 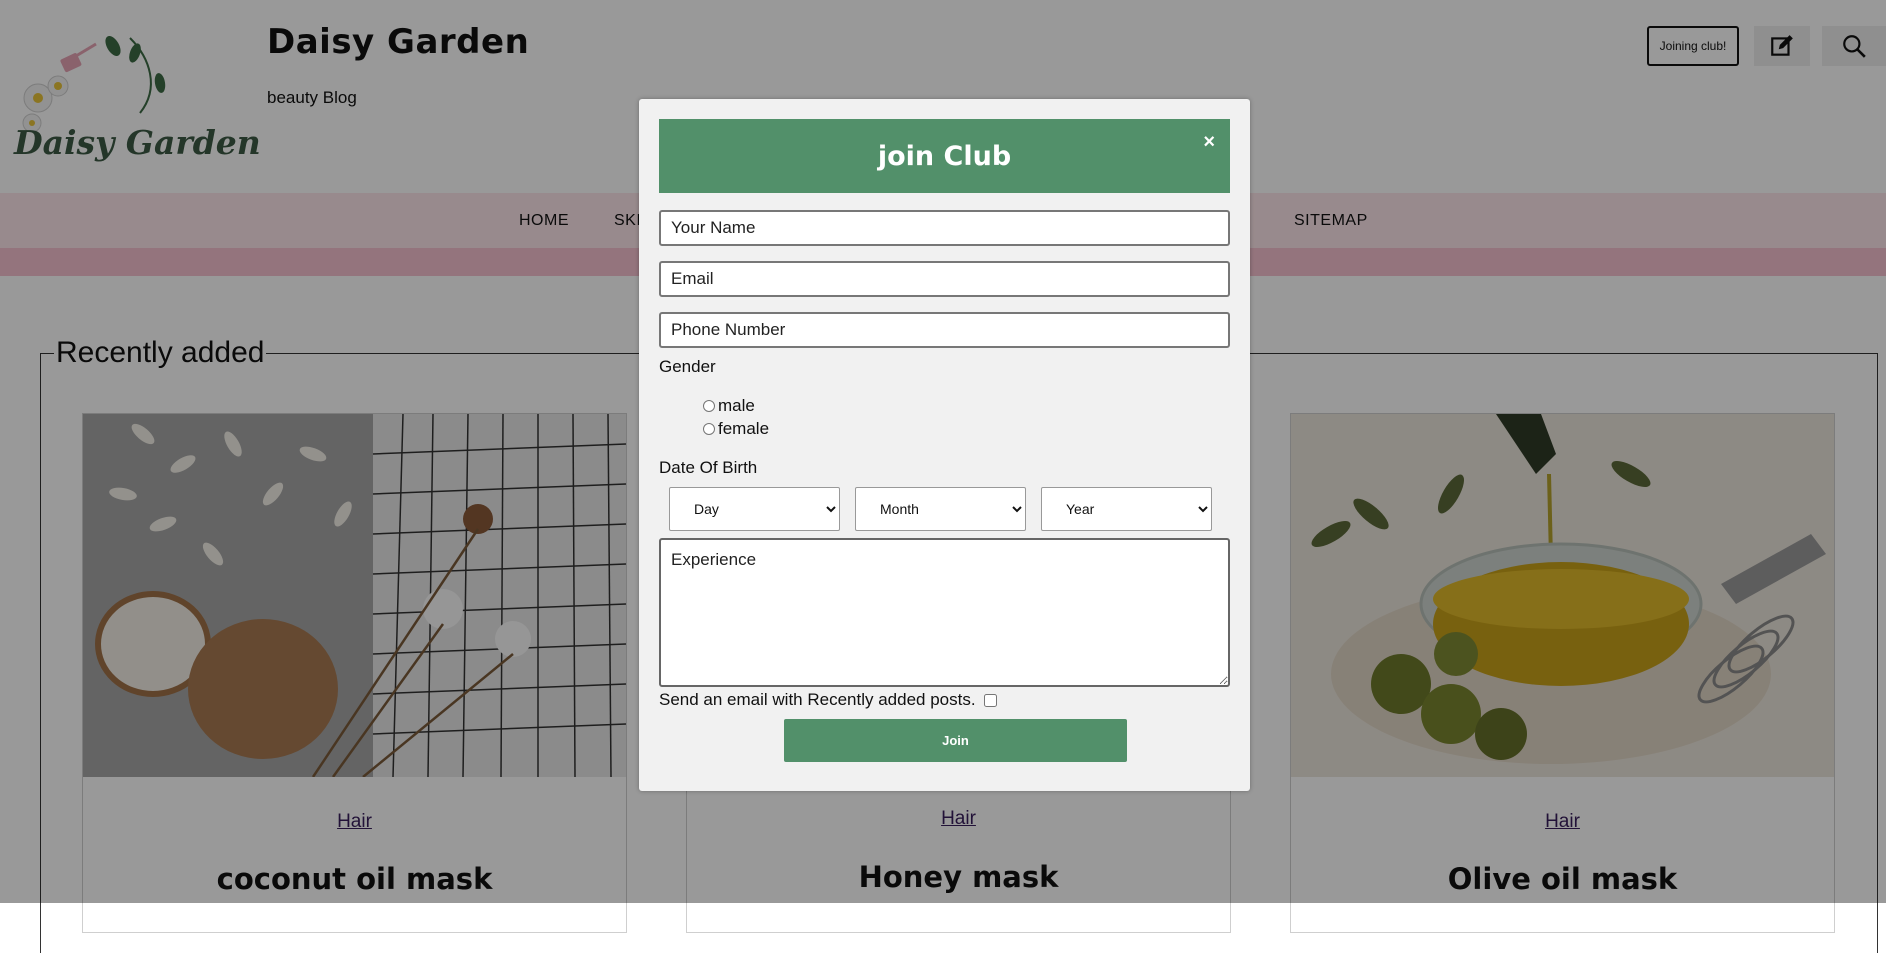 I want to click on month-select: Month, so click(x=940, y=509).